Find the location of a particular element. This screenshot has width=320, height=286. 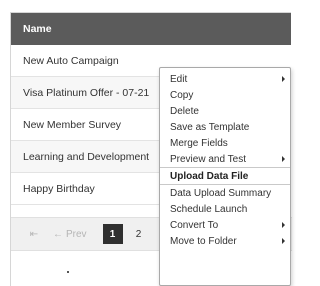

menu-item-label: Edit is located at coordinates (179, 79).